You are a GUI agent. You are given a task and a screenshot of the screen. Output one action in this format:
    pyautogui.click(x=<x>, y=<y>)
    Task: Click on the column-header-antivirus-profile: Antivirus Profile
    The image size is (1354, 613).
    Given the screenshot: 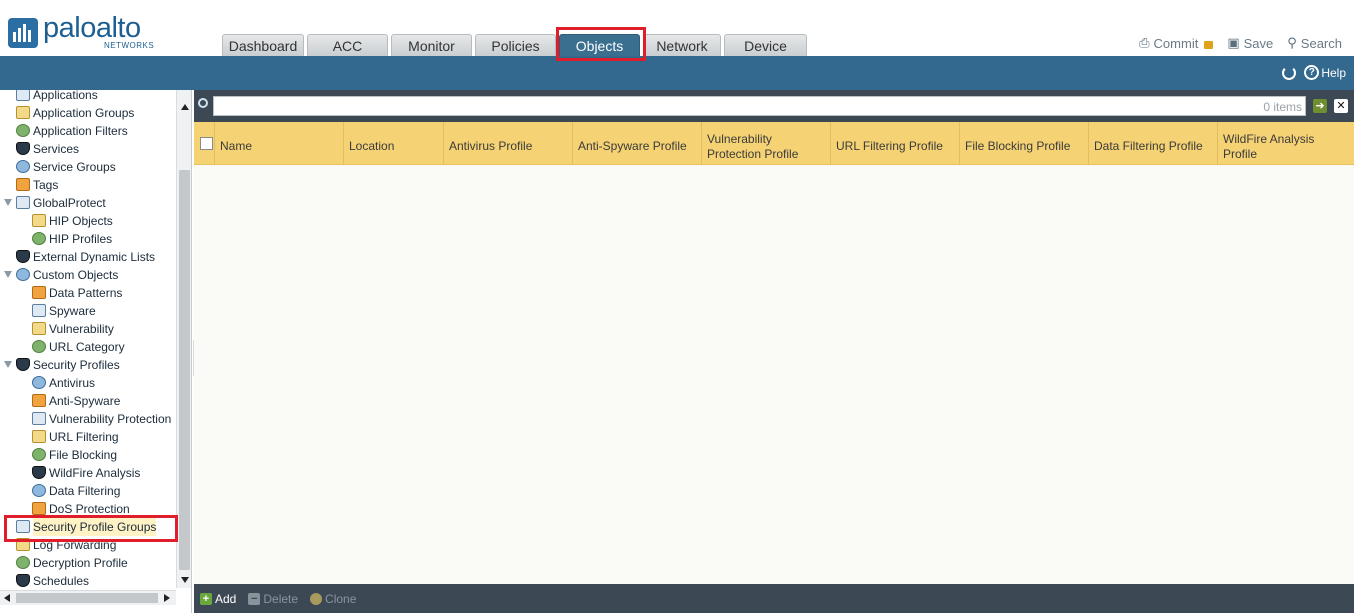 What is the action you would take?
    pyautogui.click(x=508, y=143)
    